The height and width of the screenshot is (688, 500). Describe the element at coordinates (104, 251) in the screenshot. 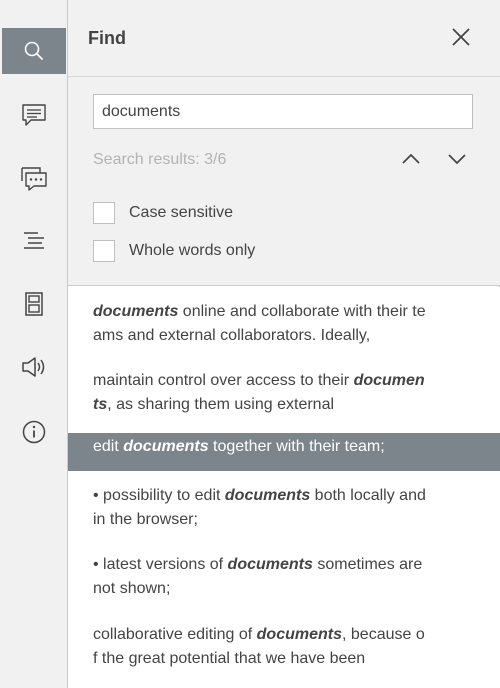

I see `whole-words-checkbox` at that location.